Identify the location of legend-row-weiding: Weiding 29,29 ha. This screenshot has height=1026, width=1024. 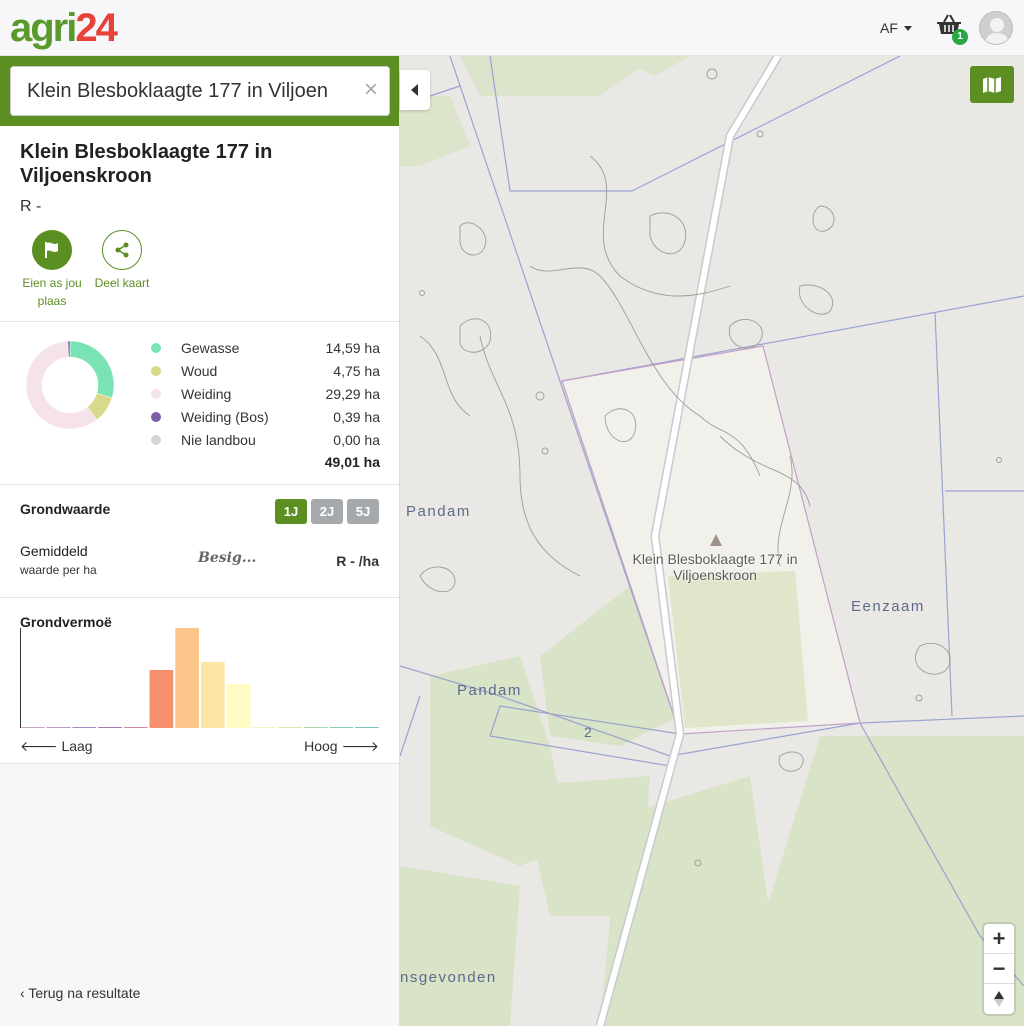
(264, 393).